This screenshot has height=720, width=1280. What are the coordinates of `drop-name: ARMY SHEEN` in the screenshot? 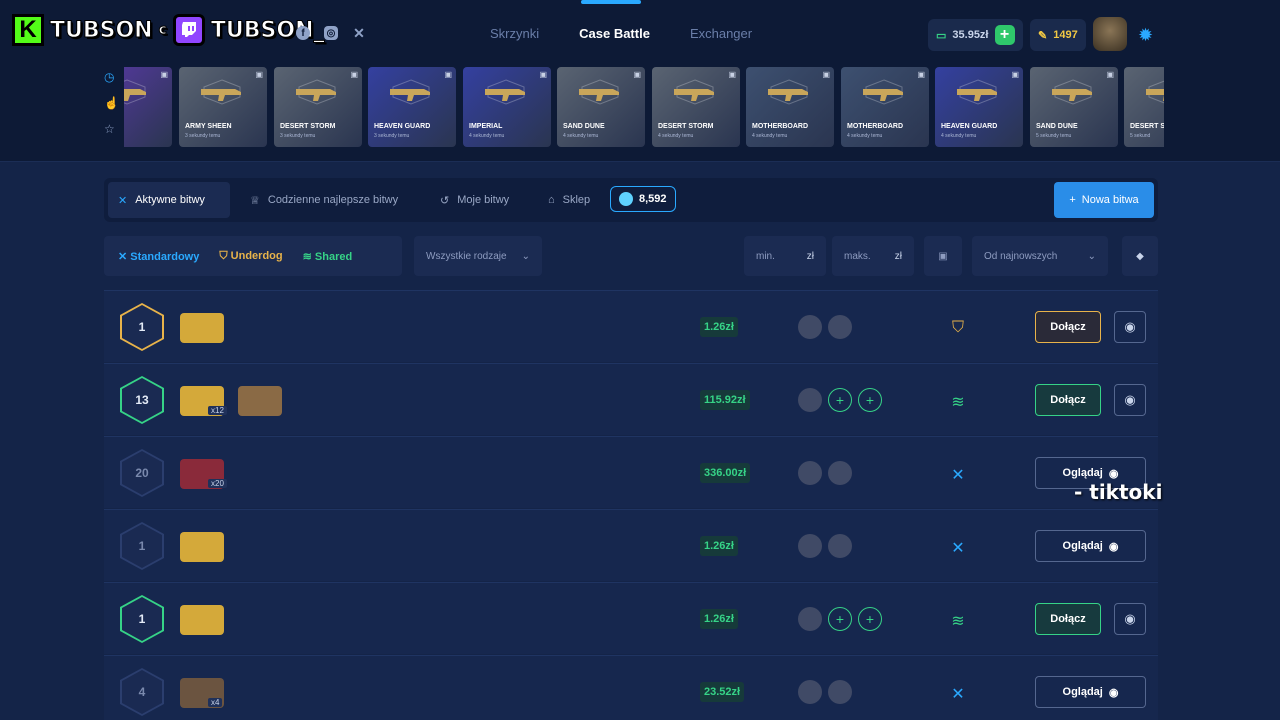 It's located at (208, 126).